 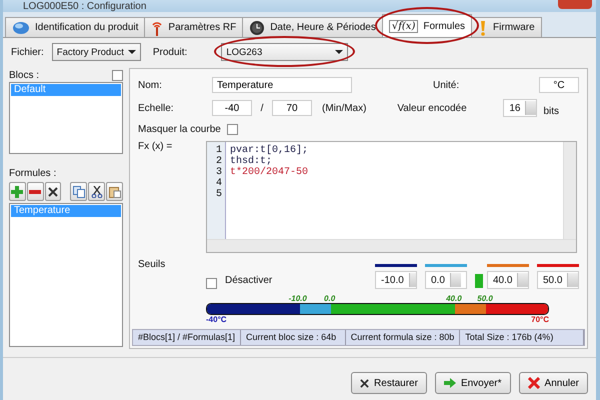 What do you see at coordinates (559, 85) in the screenshot?
I see `unit-field: °C` at bounding box center [559, 85].